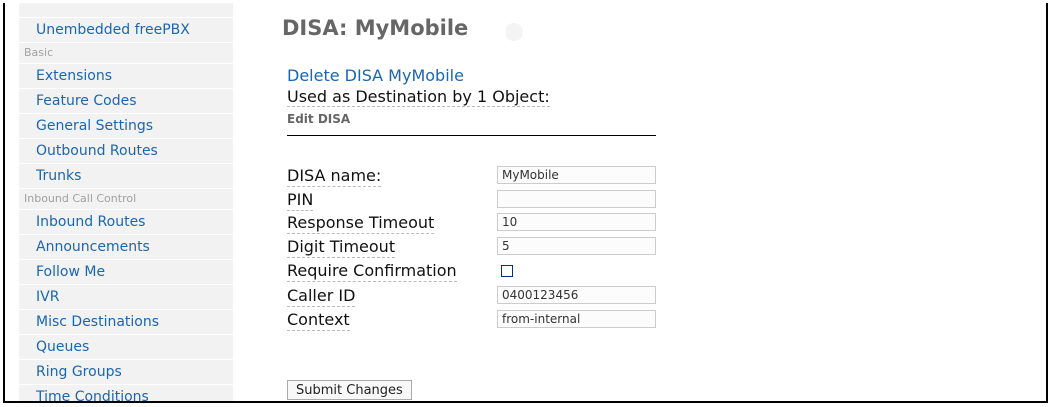  I want to click on sidebar-item-feature-codes: Feature Codes, so click(126, 101).